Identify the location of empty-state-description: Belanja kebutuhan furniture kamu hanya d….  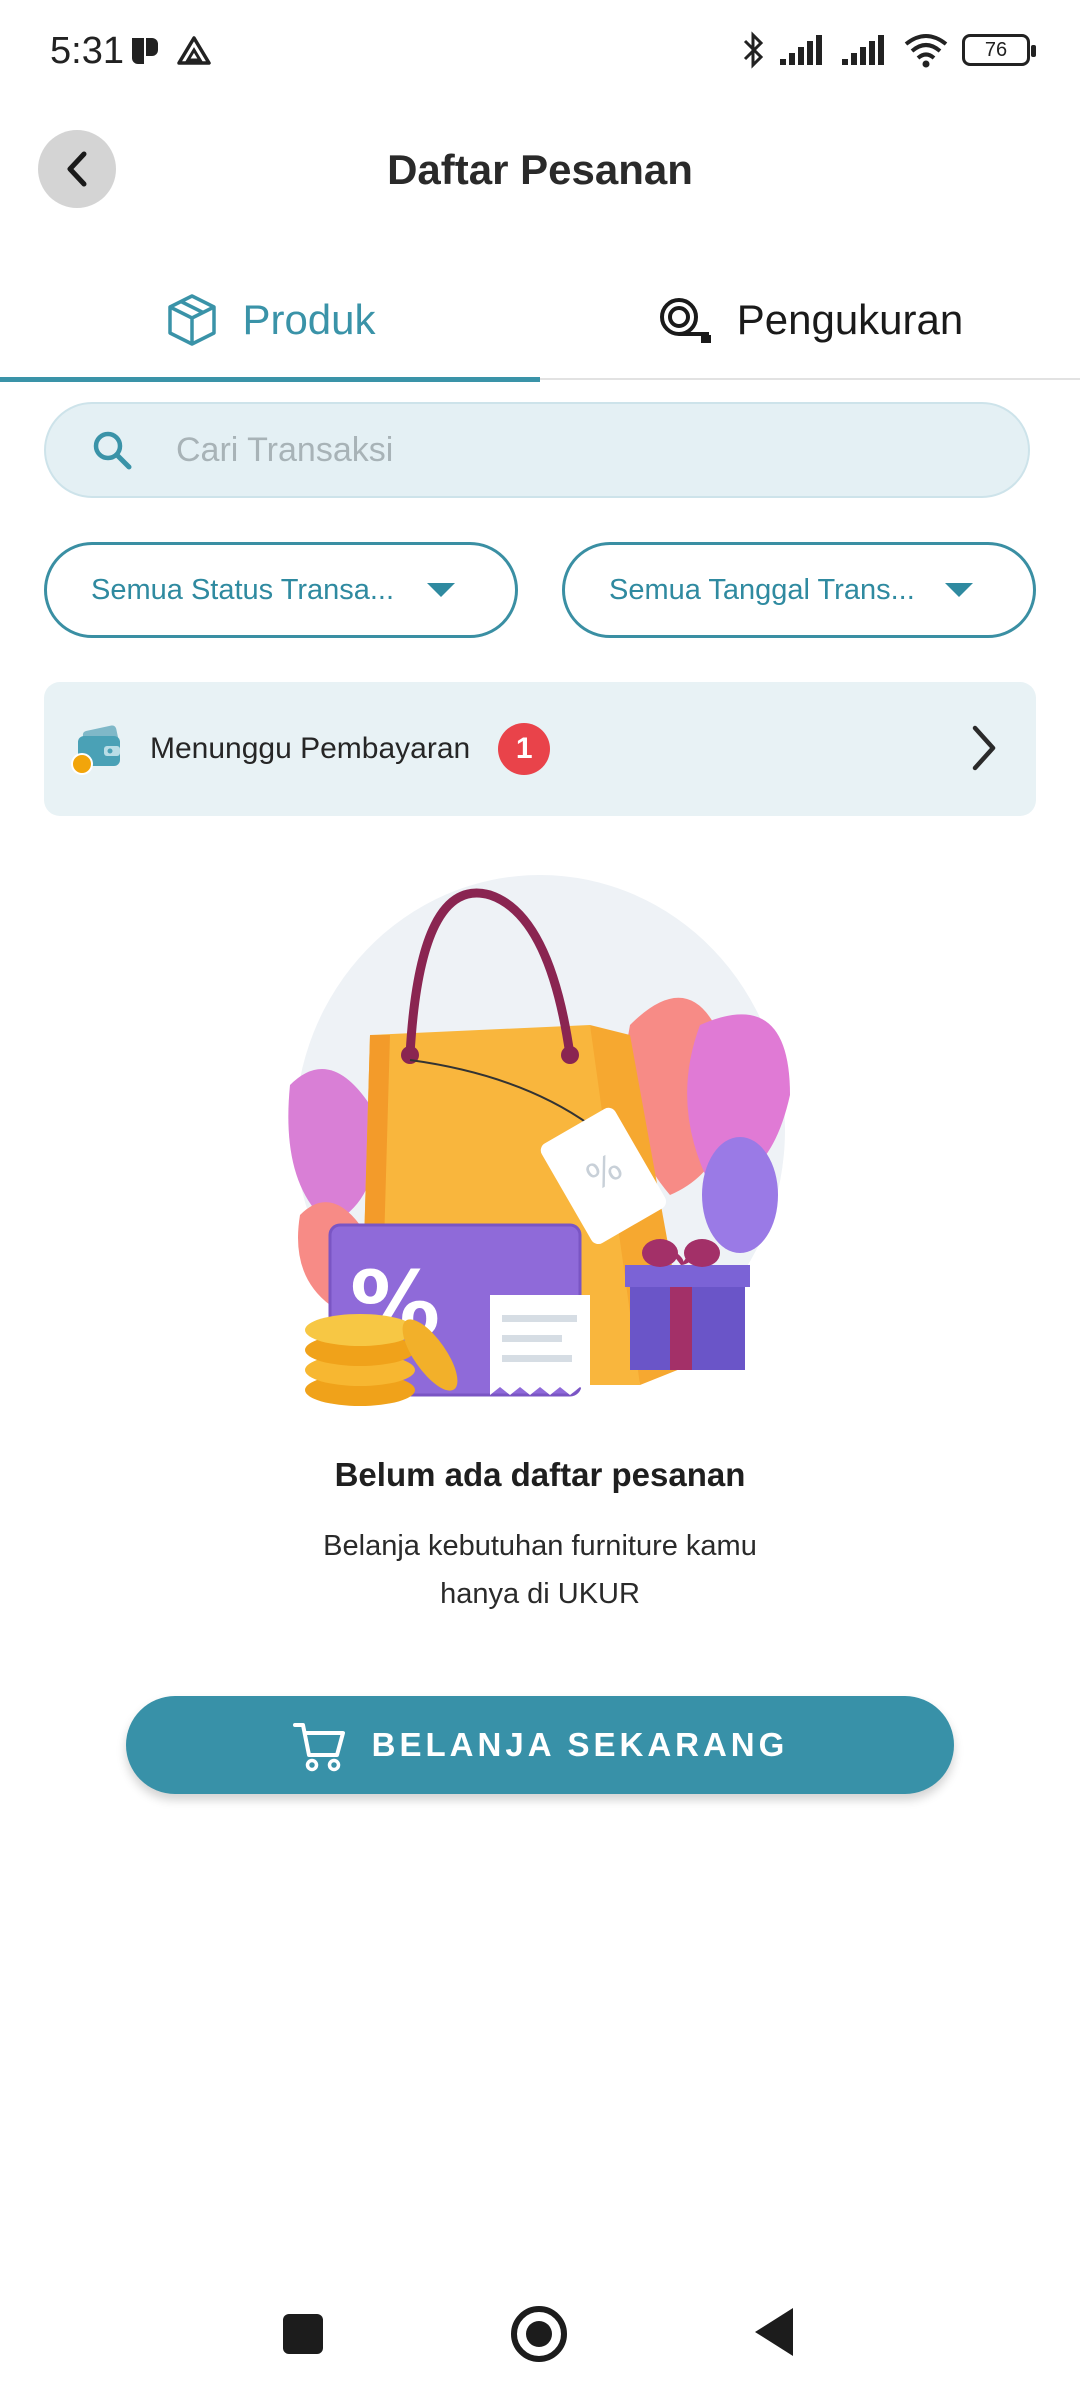
(540, 1570).